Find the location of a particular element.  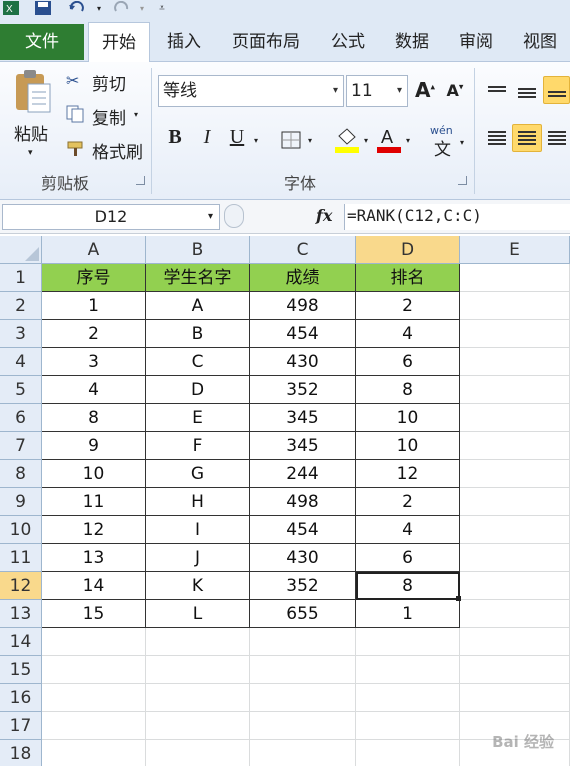

cell-a17 is located at coordinates (94, 726).